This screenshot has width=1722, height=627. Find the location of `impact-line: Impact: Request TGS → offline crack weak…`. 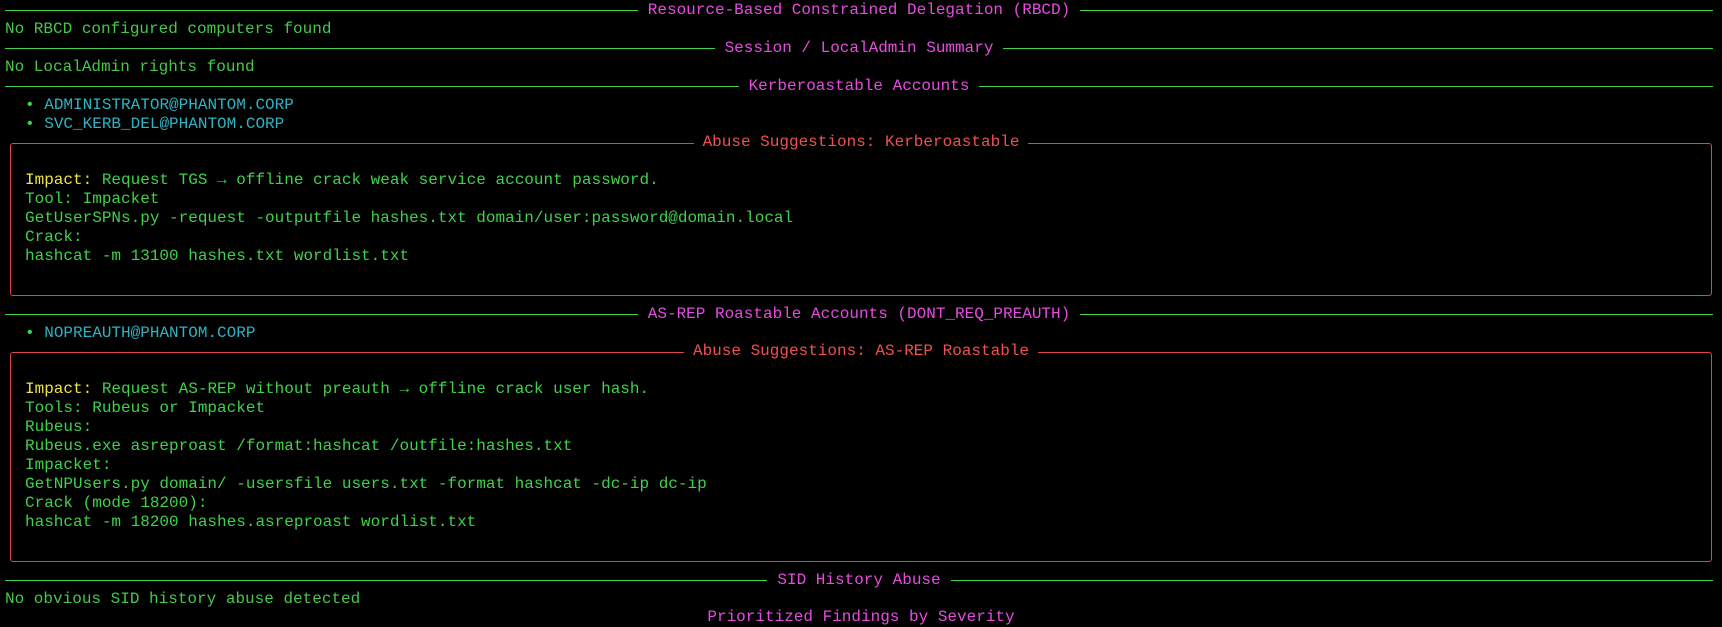

impact-line: Impact: Request TGS → offline crack weak… is located at coordinates (342, 180).